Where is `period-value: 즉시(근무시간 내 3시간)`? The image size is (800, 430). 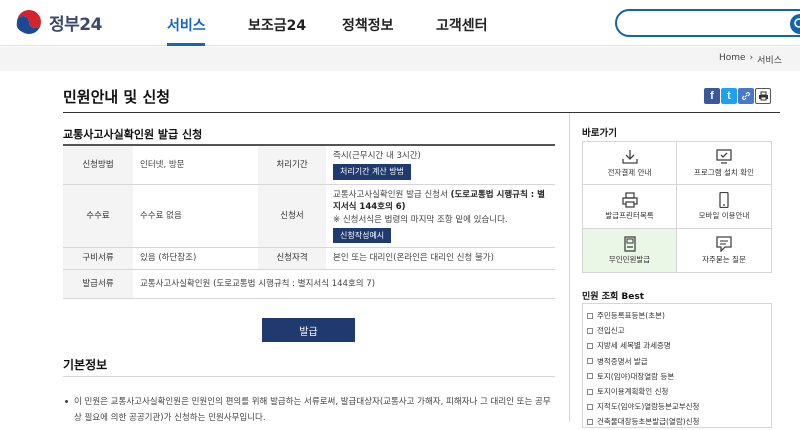
period-value: 즉시(근무시간 내 3시간) is located at coordinates (377, 156).